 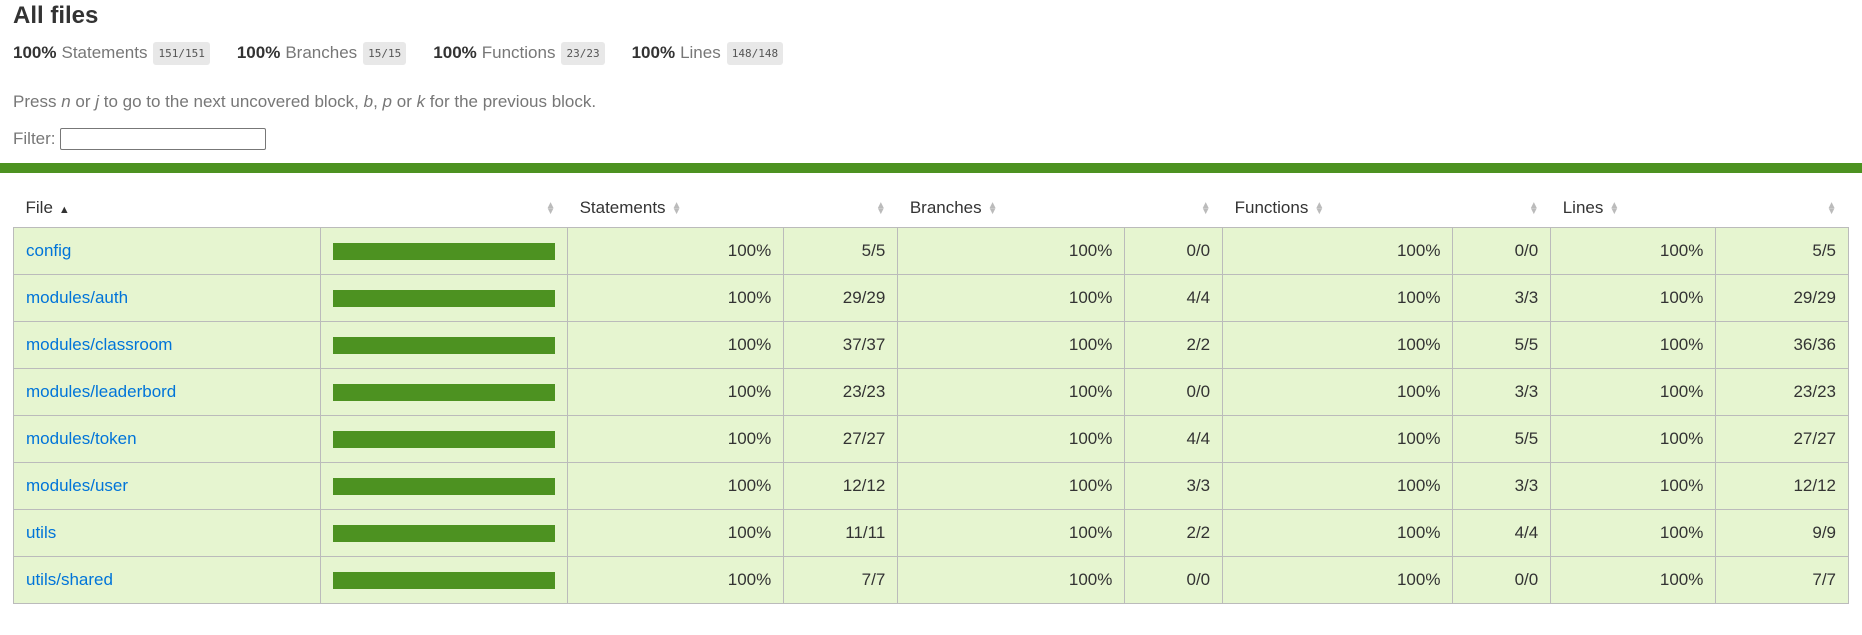 I want to click on summary-label: Branches, so click(x=321, y=52).